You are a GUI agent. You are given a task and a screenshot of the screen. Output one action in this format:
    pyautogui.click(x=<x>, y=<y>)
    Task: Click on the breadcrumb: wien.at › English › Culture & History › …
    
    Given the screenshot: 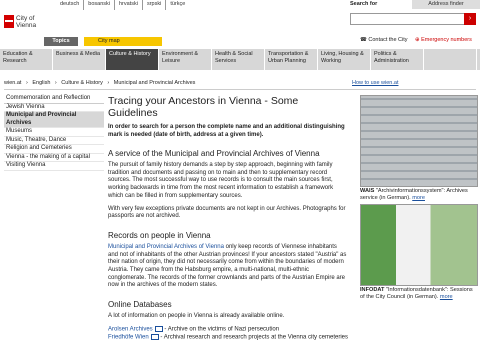 What is the action you would take?
    pyautogui.click(x=101, y=83)
    